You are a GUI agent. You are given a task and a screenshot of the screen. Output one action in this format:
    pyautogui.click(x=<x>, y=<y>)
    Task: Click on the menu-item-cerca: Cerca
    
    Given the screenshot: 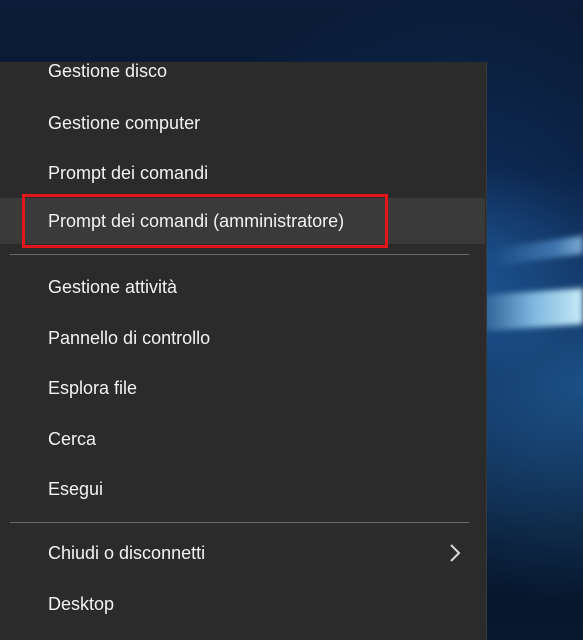 What is the action you would take?
    pyautogui.click(x=242, y=439)
    